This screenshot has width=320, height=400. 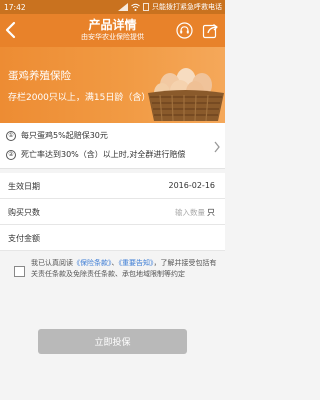 I want to click on status-notice: 只能拨打紧急呼救电话, so click(x=187, y=7).